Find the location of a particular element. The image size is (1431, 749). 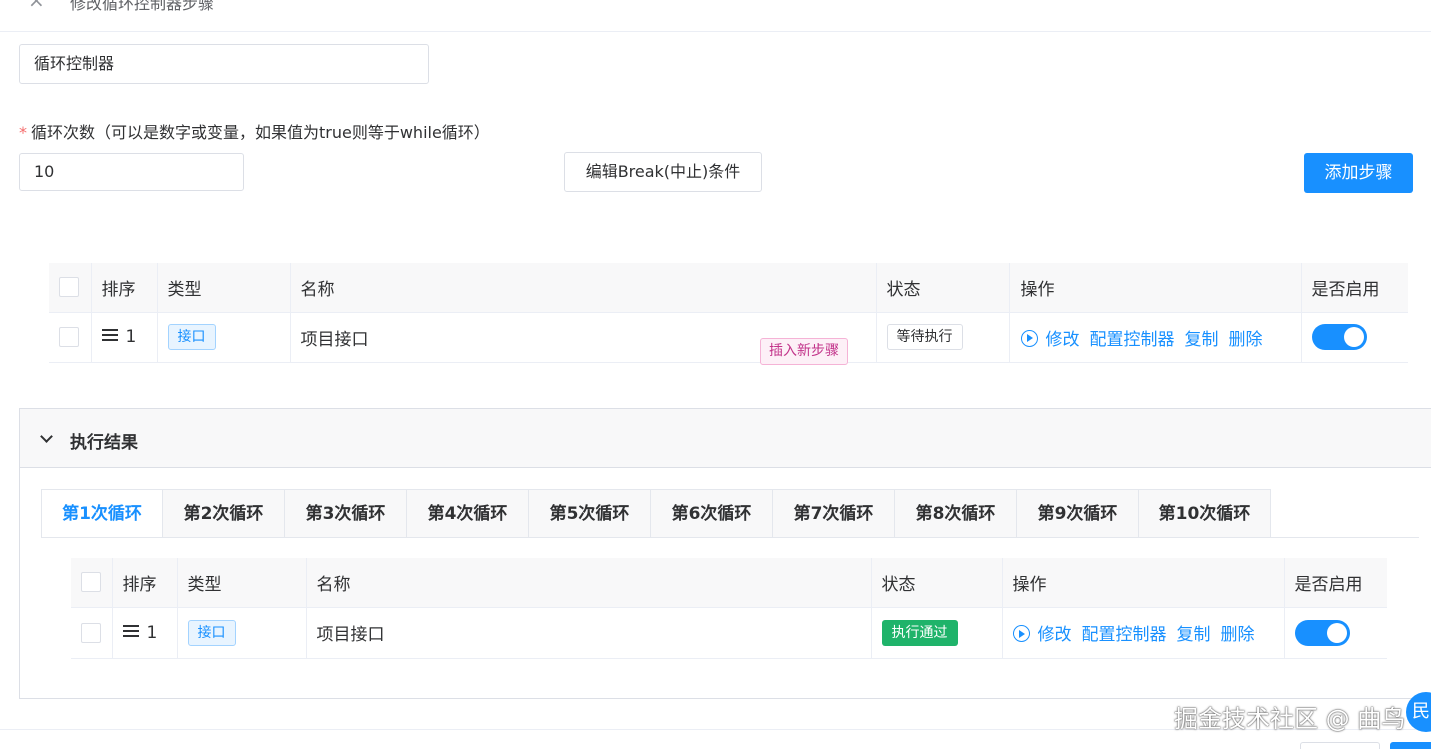

tab-loop-4: 第4次循环 is located at coordinates (468, 513).